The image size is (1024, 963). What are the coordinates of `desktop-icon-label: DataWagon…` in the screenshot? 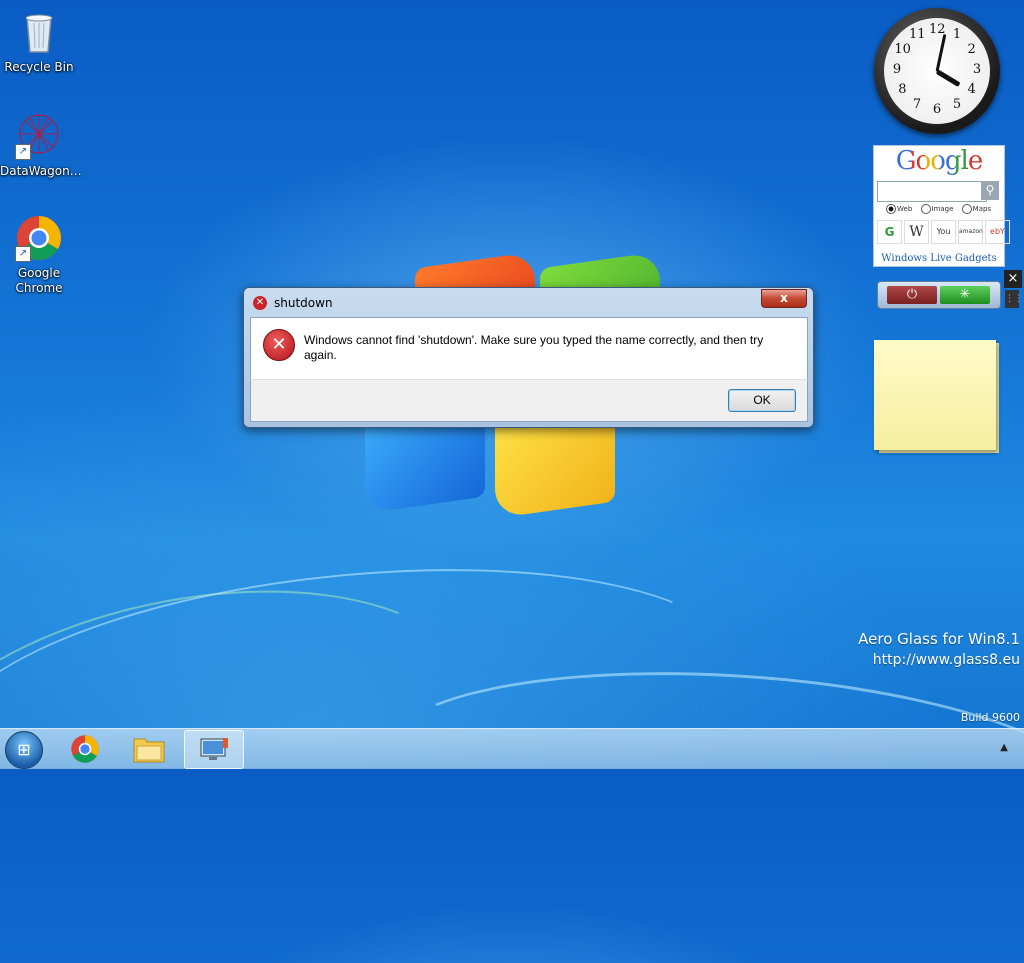 It's located at (41, 171).